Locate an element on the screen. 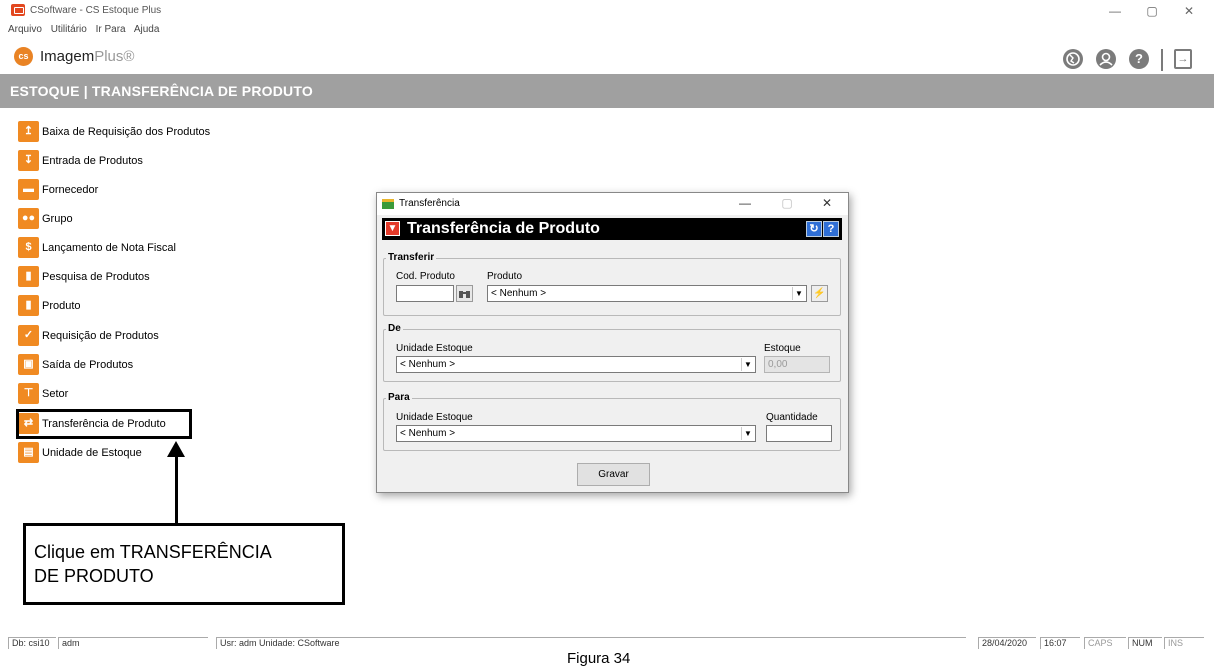  search-product-button is located at coordinates (464, 293).